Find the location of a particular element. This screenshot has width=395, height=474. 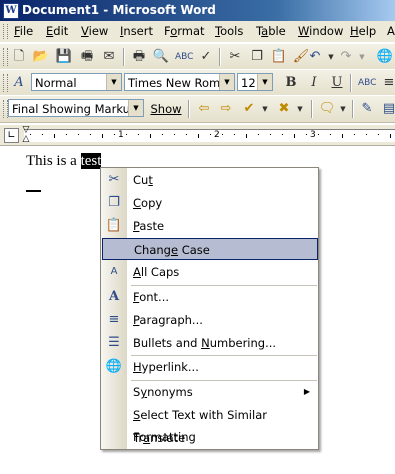

menu-window: Window is located at coordinates (320, 31).